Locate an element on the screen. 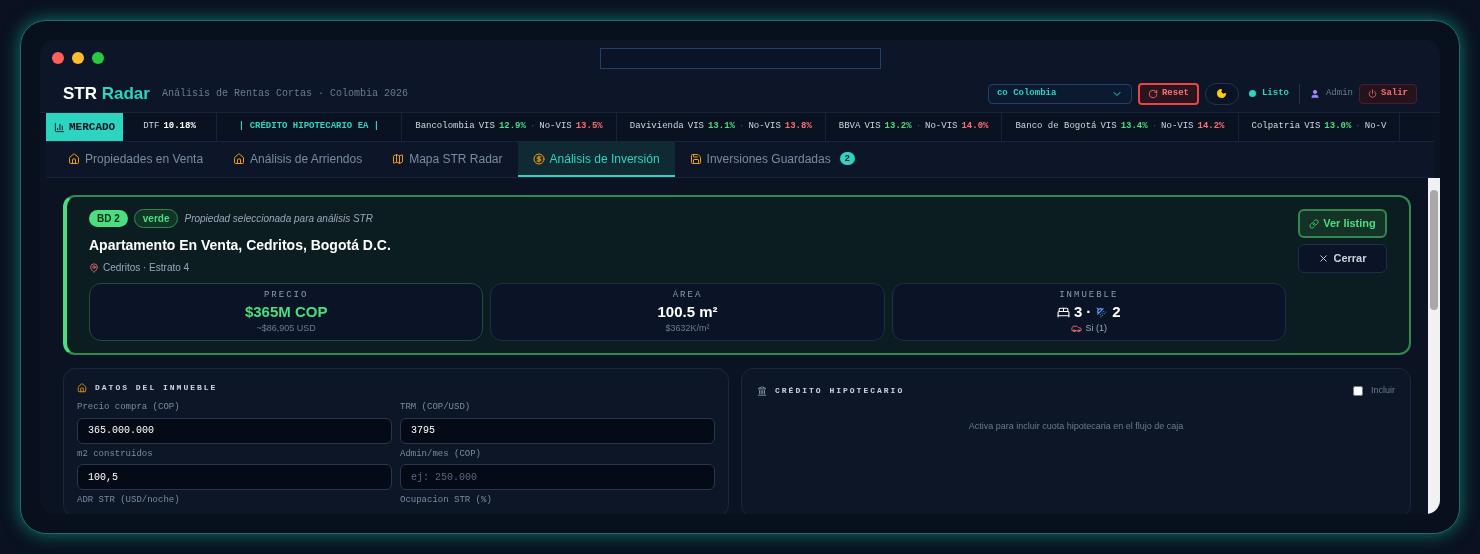 The height and width of the screenshot is (554, 1480). status-label: Listo is located at coordinates (1275, 93).